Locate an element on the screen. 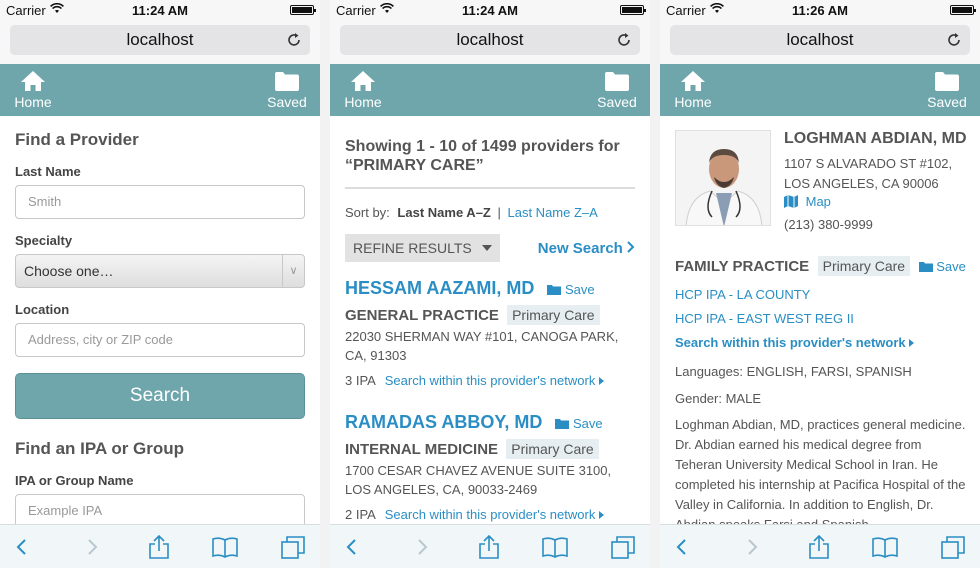 This screenshot has width=980, height=568. ipa-name-placeholder: Example IPA is located at coordinates (65, 510).